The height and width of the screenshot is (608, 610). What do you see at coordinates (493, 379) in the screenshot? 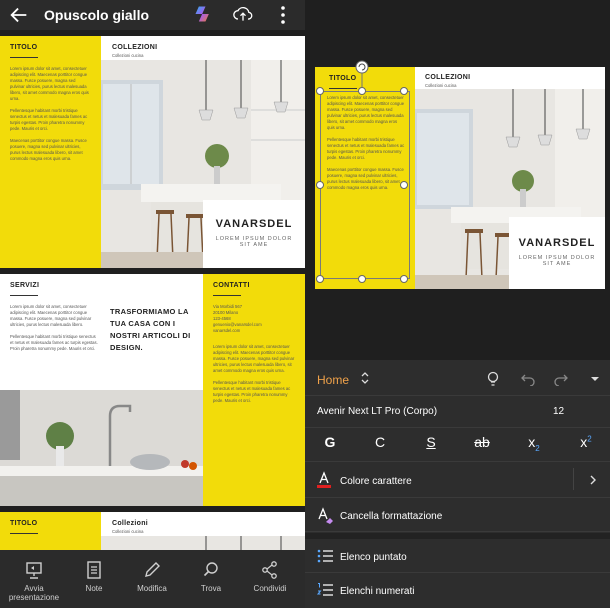
I see `lightbulb-icon` at bounding box center [493, 379].